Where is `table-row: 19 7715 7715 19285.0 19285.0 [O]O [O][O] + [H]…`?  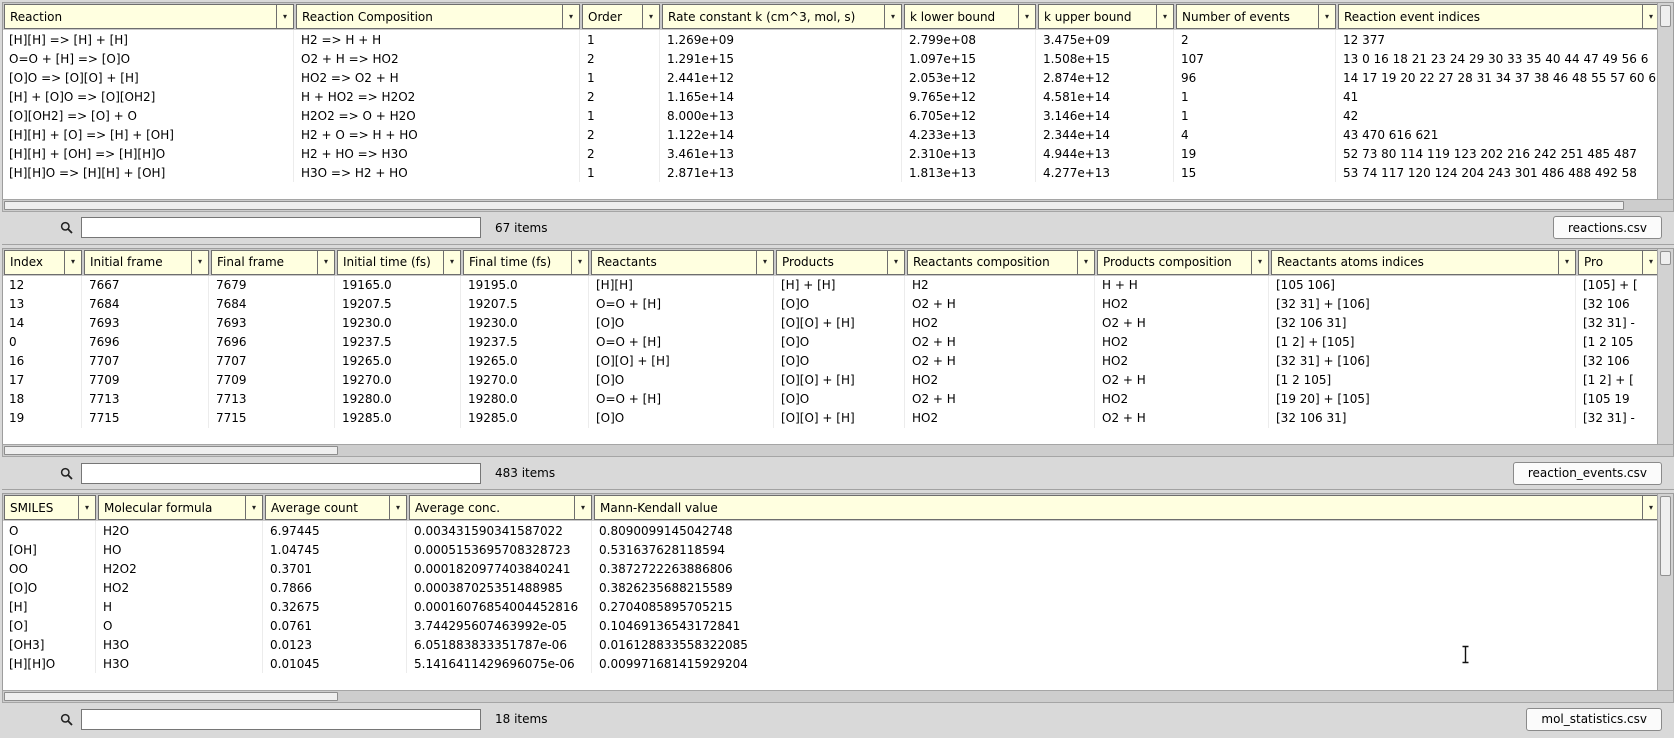
table-row: 19 7715 7715 19285.0 19285.0 [O]O [O][O] + [H]… is located at coordinates (830, 418).